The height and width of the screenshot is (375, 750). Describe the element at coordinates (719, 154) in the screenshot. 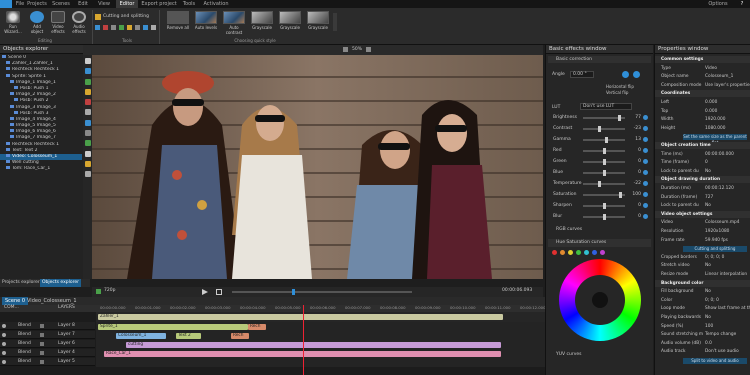

I see `property-value: 00:00:00.000` at that location.